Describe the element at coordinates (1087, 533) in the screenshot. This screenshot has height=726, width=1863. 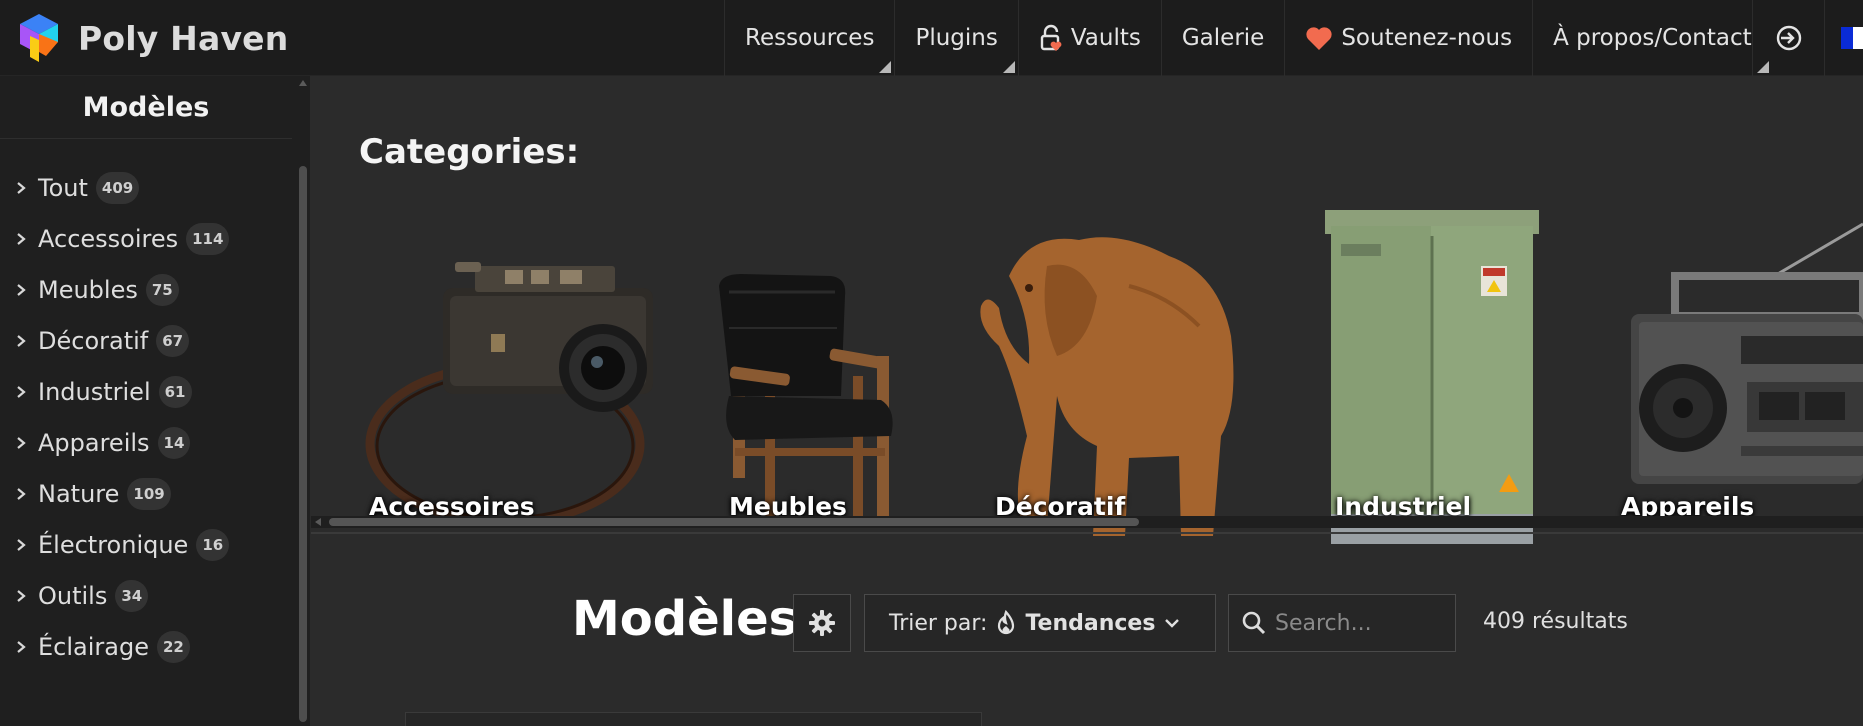
I see `section-divider` at that location.